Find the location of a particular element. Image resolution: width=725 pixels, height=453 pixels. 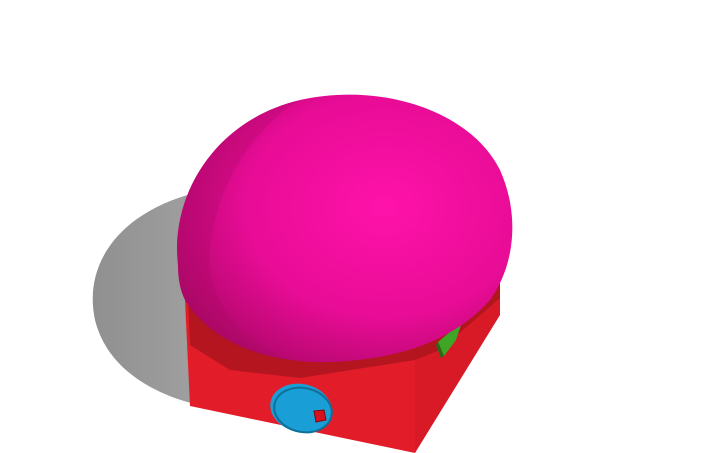

door-knob is located at coordinates (320, 416).